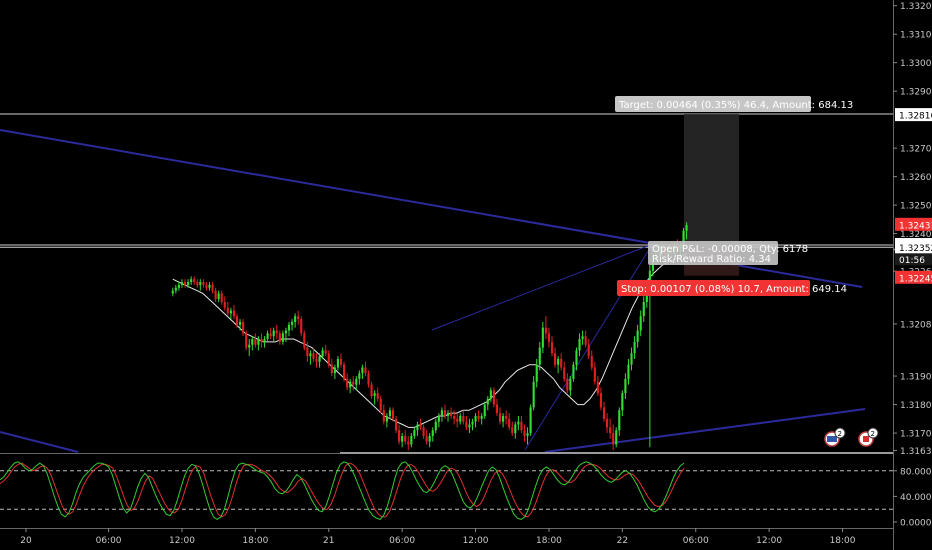 This screenshot has height=550, width=932. I want to click on price-tick-label-1: 1.33100, so click(916, 36).